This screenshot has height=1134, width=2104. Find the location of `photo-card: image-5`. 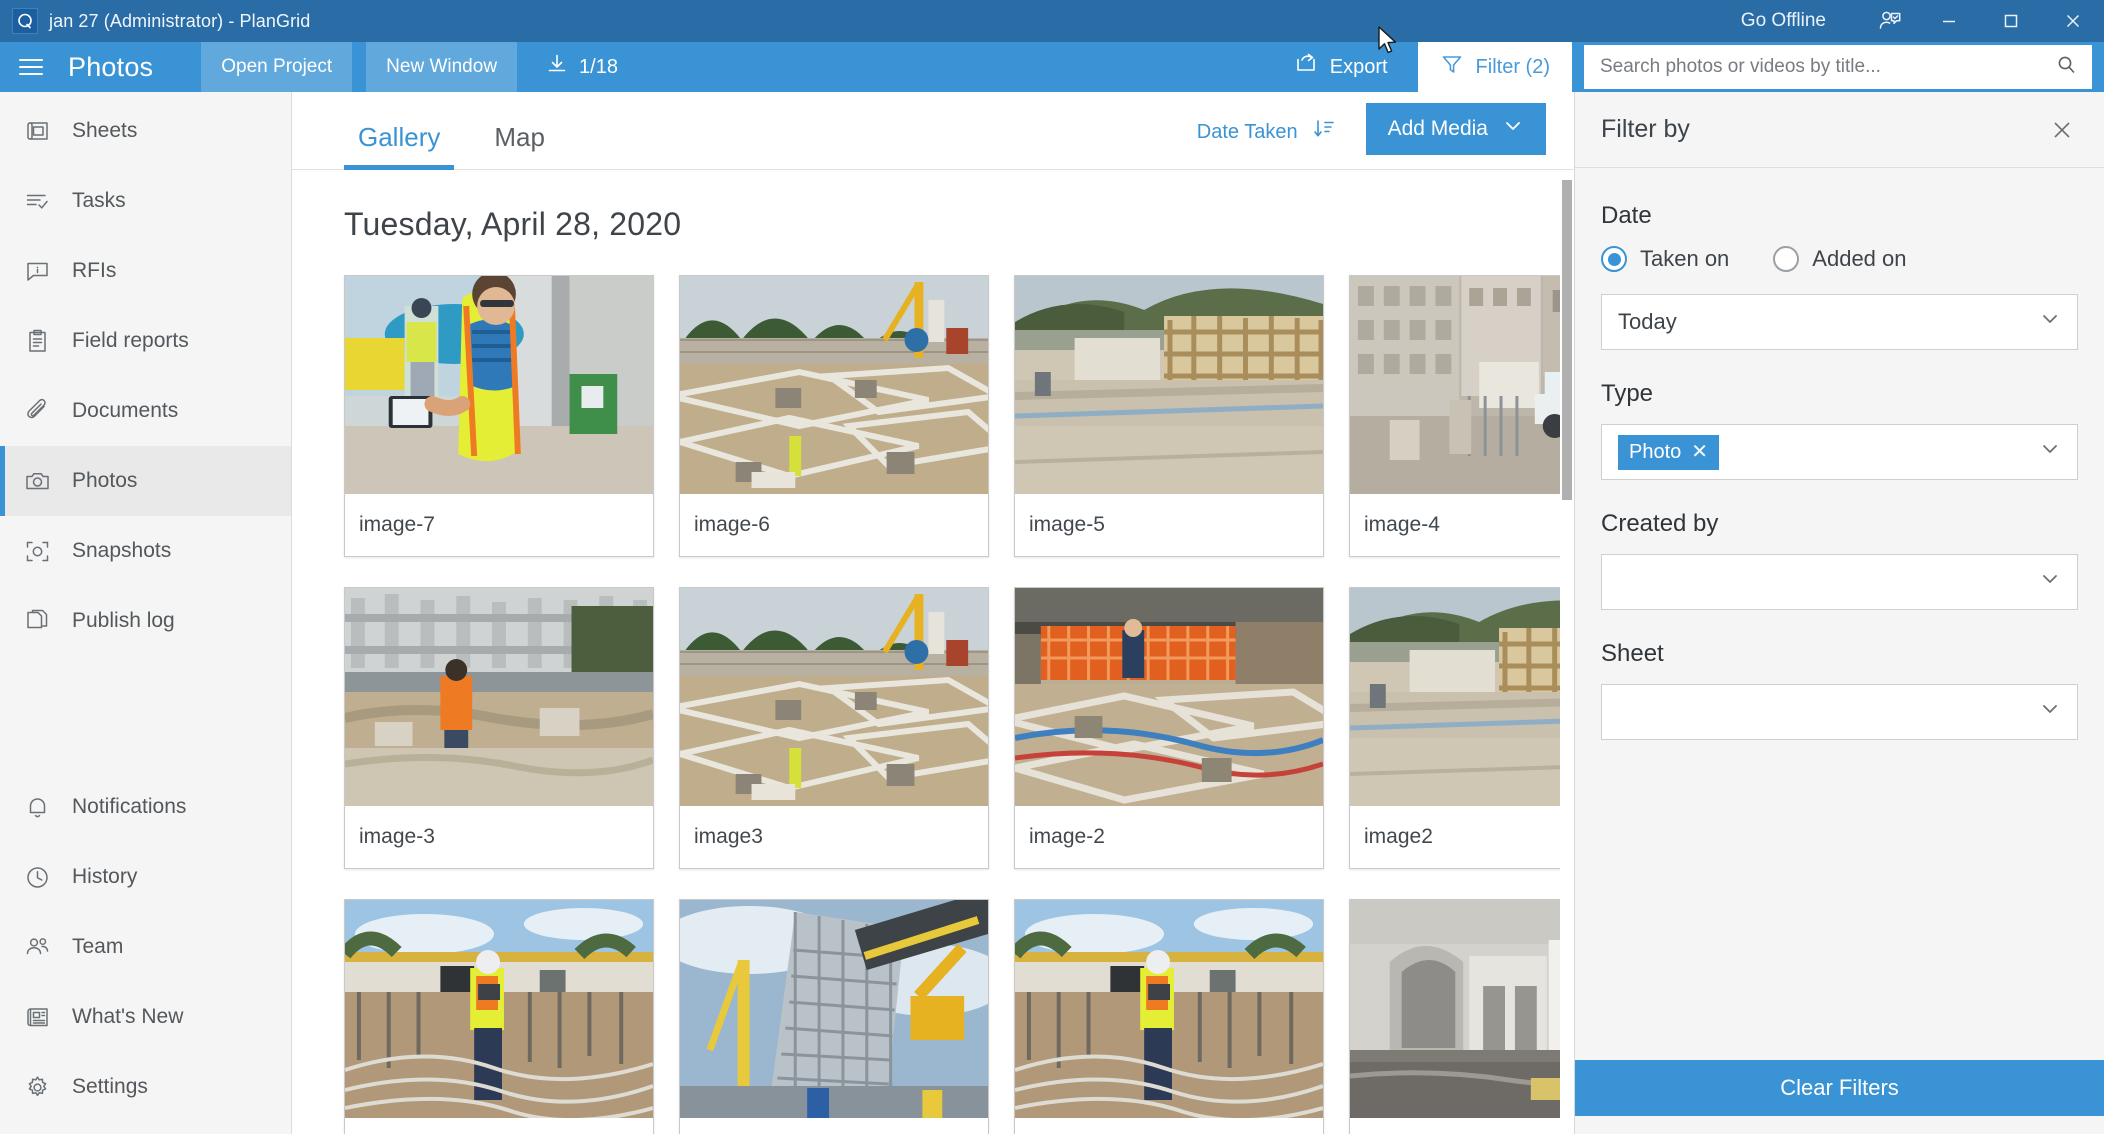

photo-card: image-5 is located at coordinates (1169, 416).